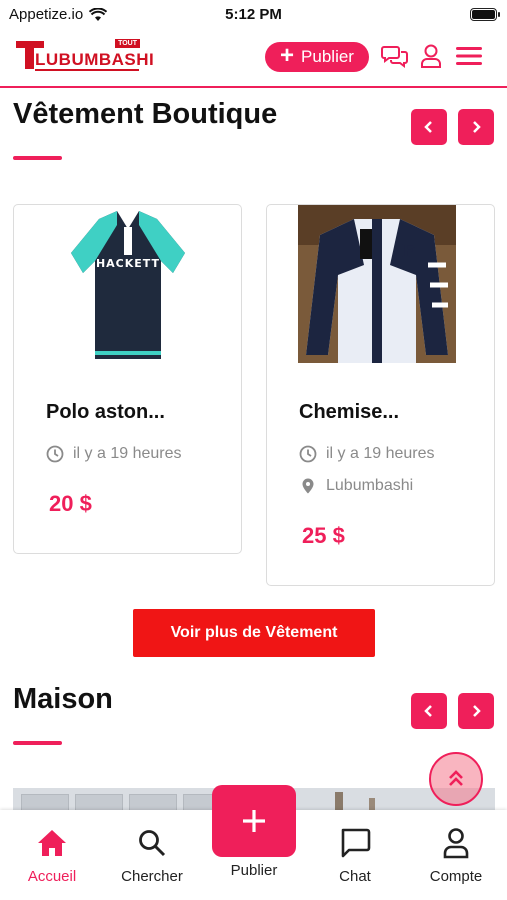 The width and height of the screenshot is (507, 900). I want to click on nav-item-accueil: Accueil, so click(52, 855).